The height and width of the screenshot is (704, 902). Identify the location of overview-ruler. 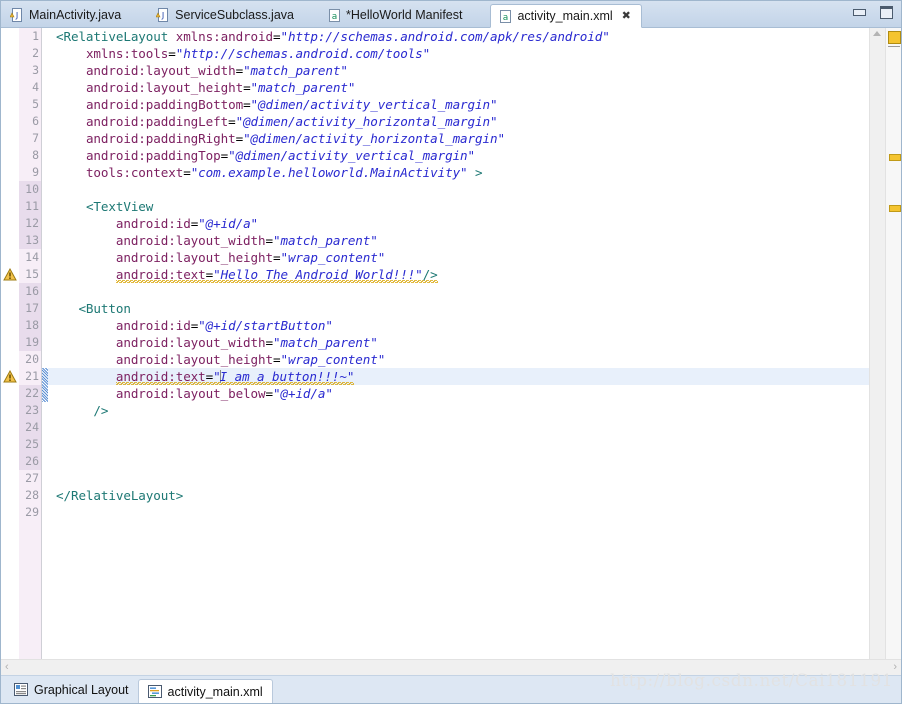
(892, 343).